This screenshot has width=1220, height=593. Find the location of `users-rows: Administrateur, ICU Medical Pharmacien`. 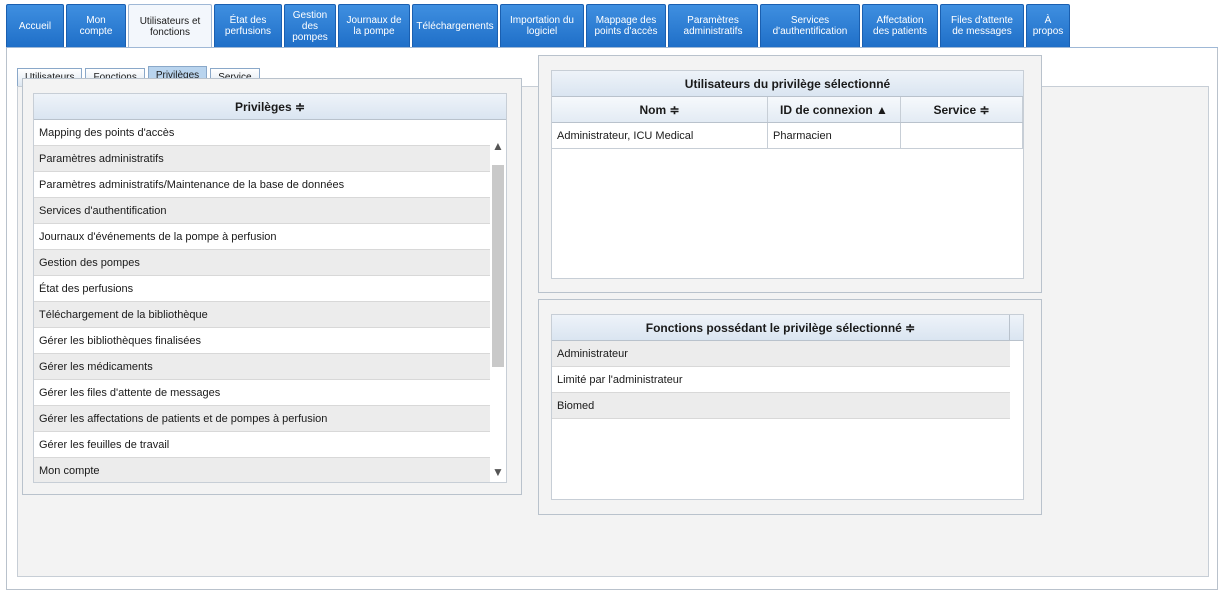

users-rows: Administrateur, ICU Medical Pharmacien is located at coordinates (787, 136).